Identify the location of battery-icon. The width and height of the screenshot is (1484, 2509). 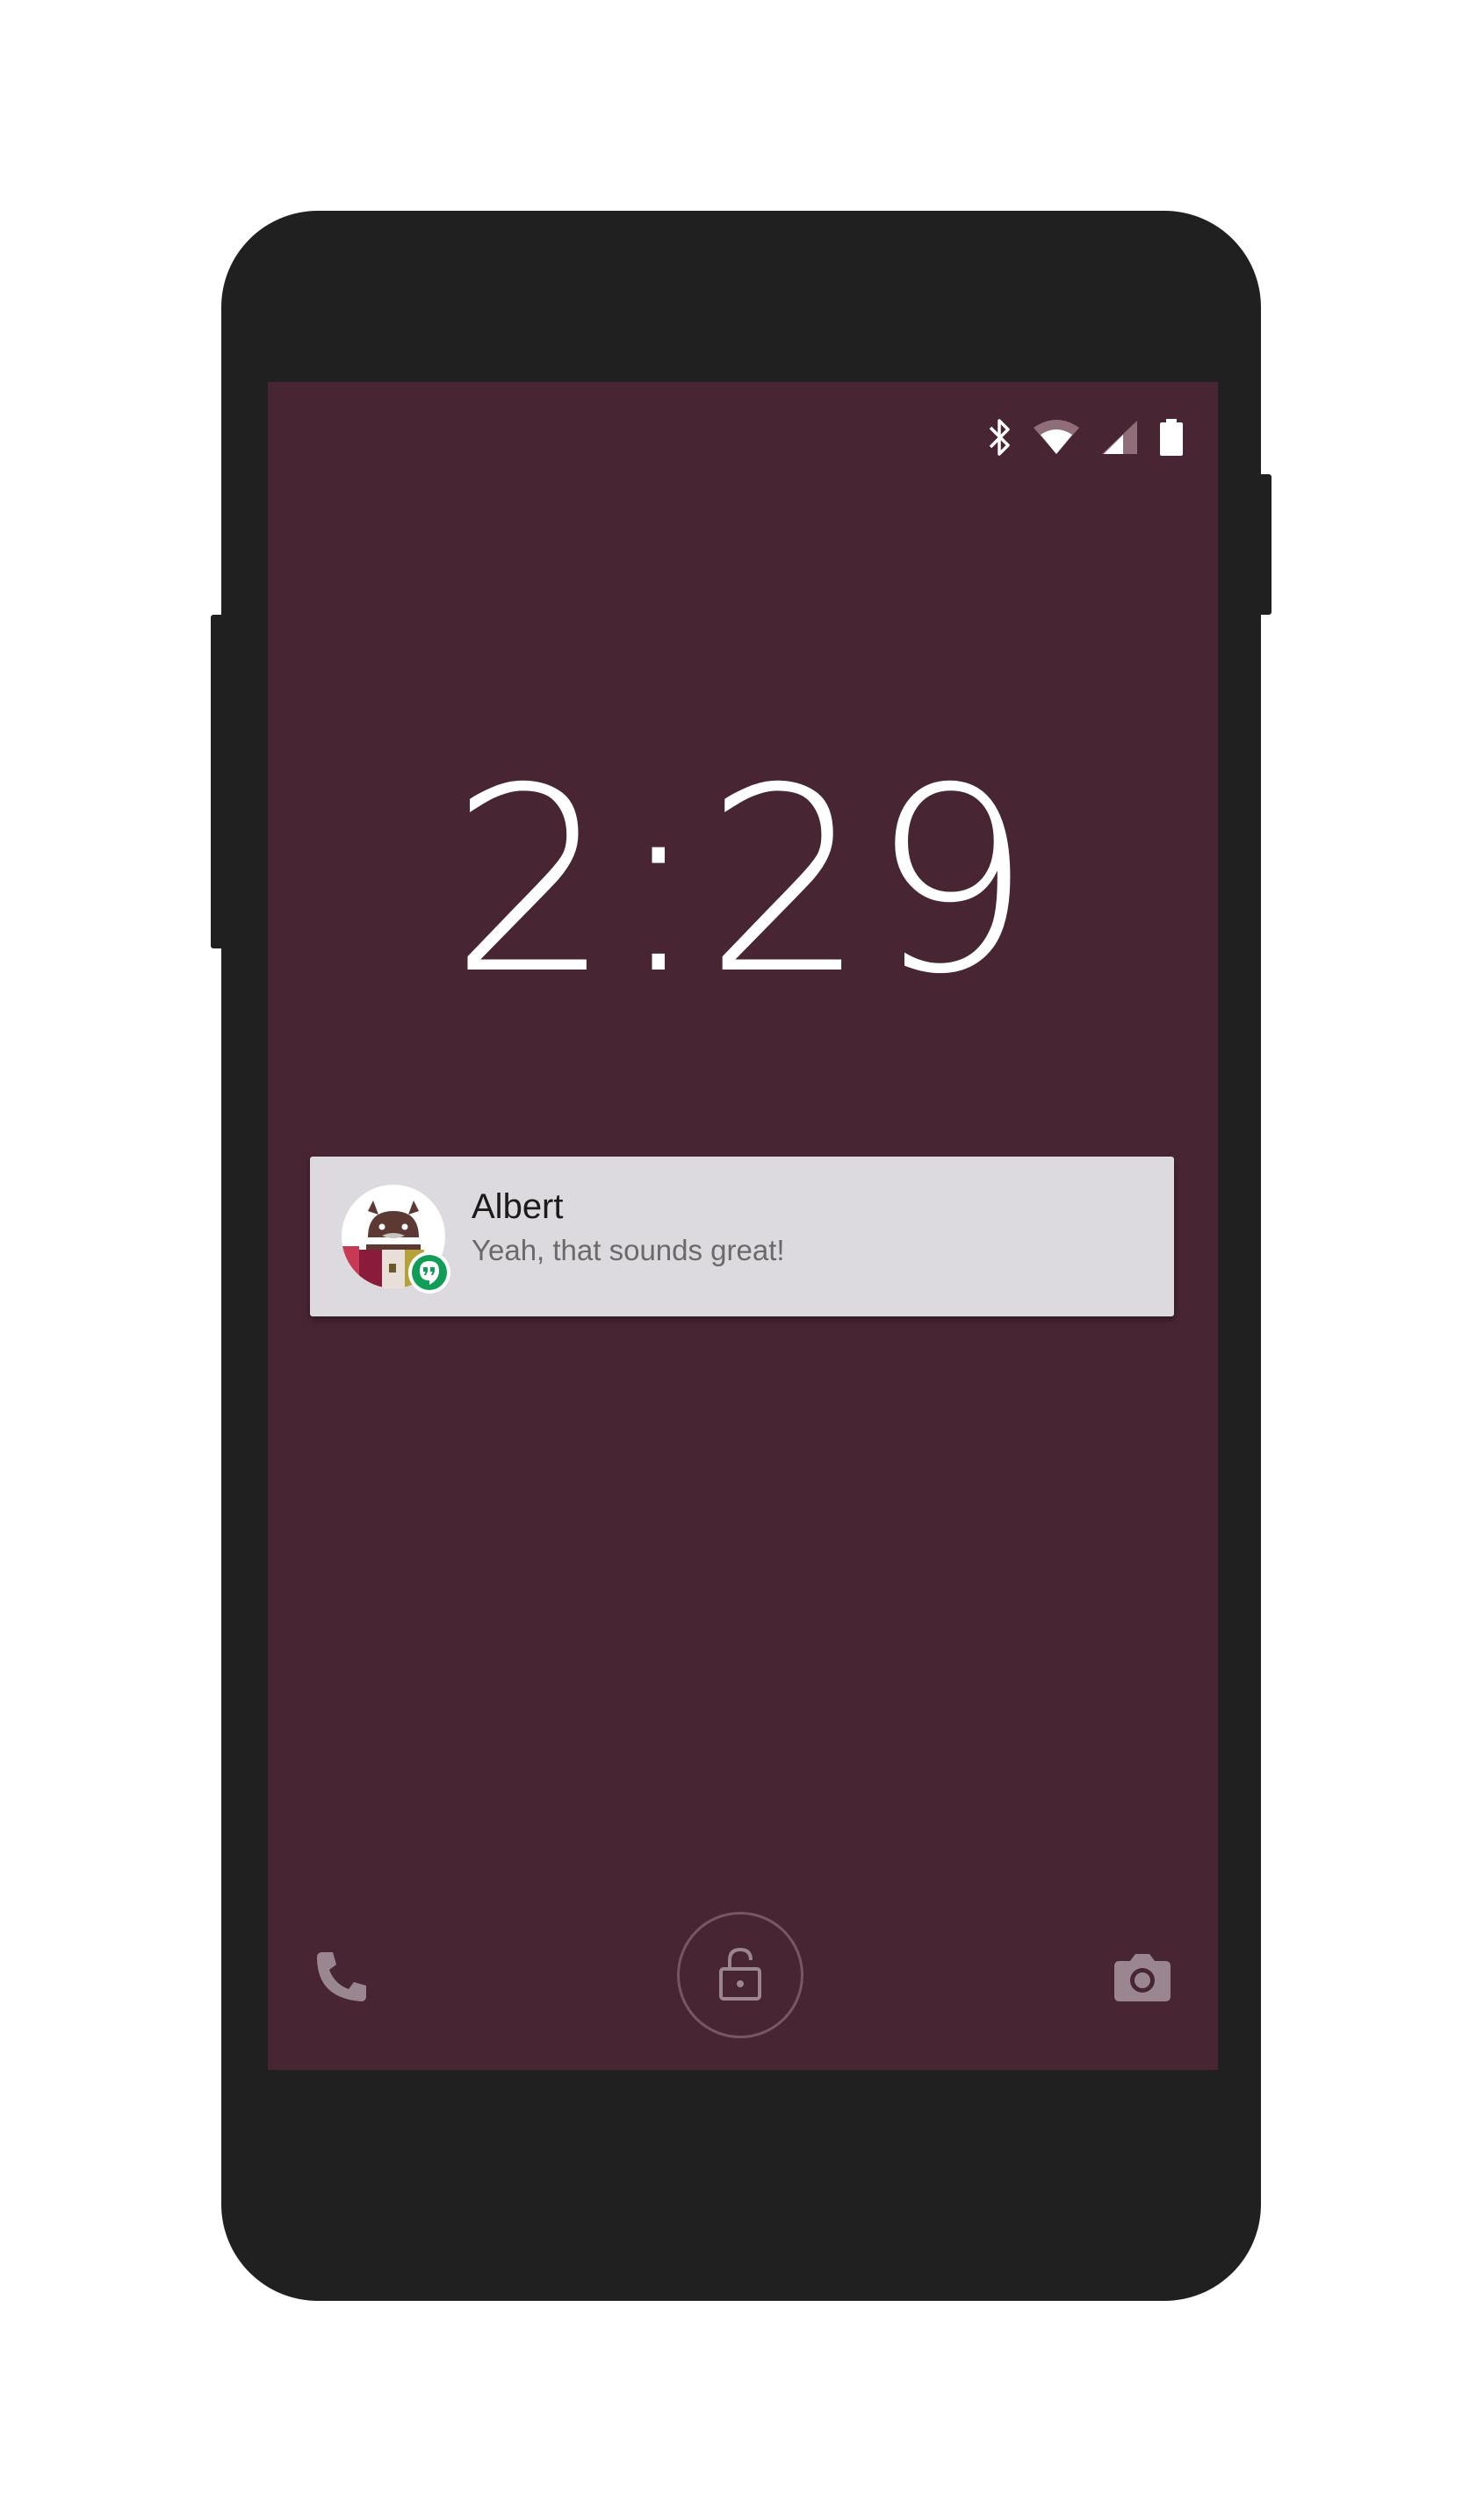
(1171, 437).